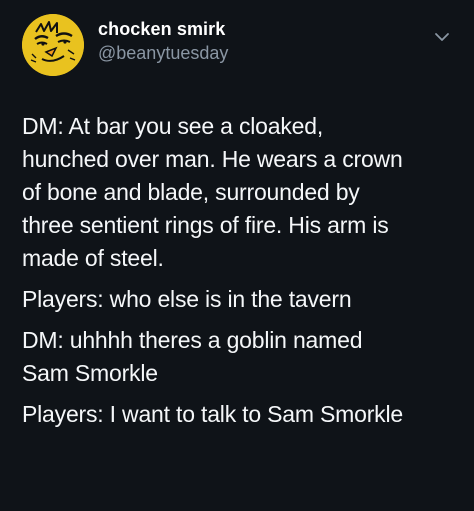 This screenshot has width=474, height=511. I want to click on tweet-paragraph: Players: I want to talk to Sam Smorkle, so click(242, 414).